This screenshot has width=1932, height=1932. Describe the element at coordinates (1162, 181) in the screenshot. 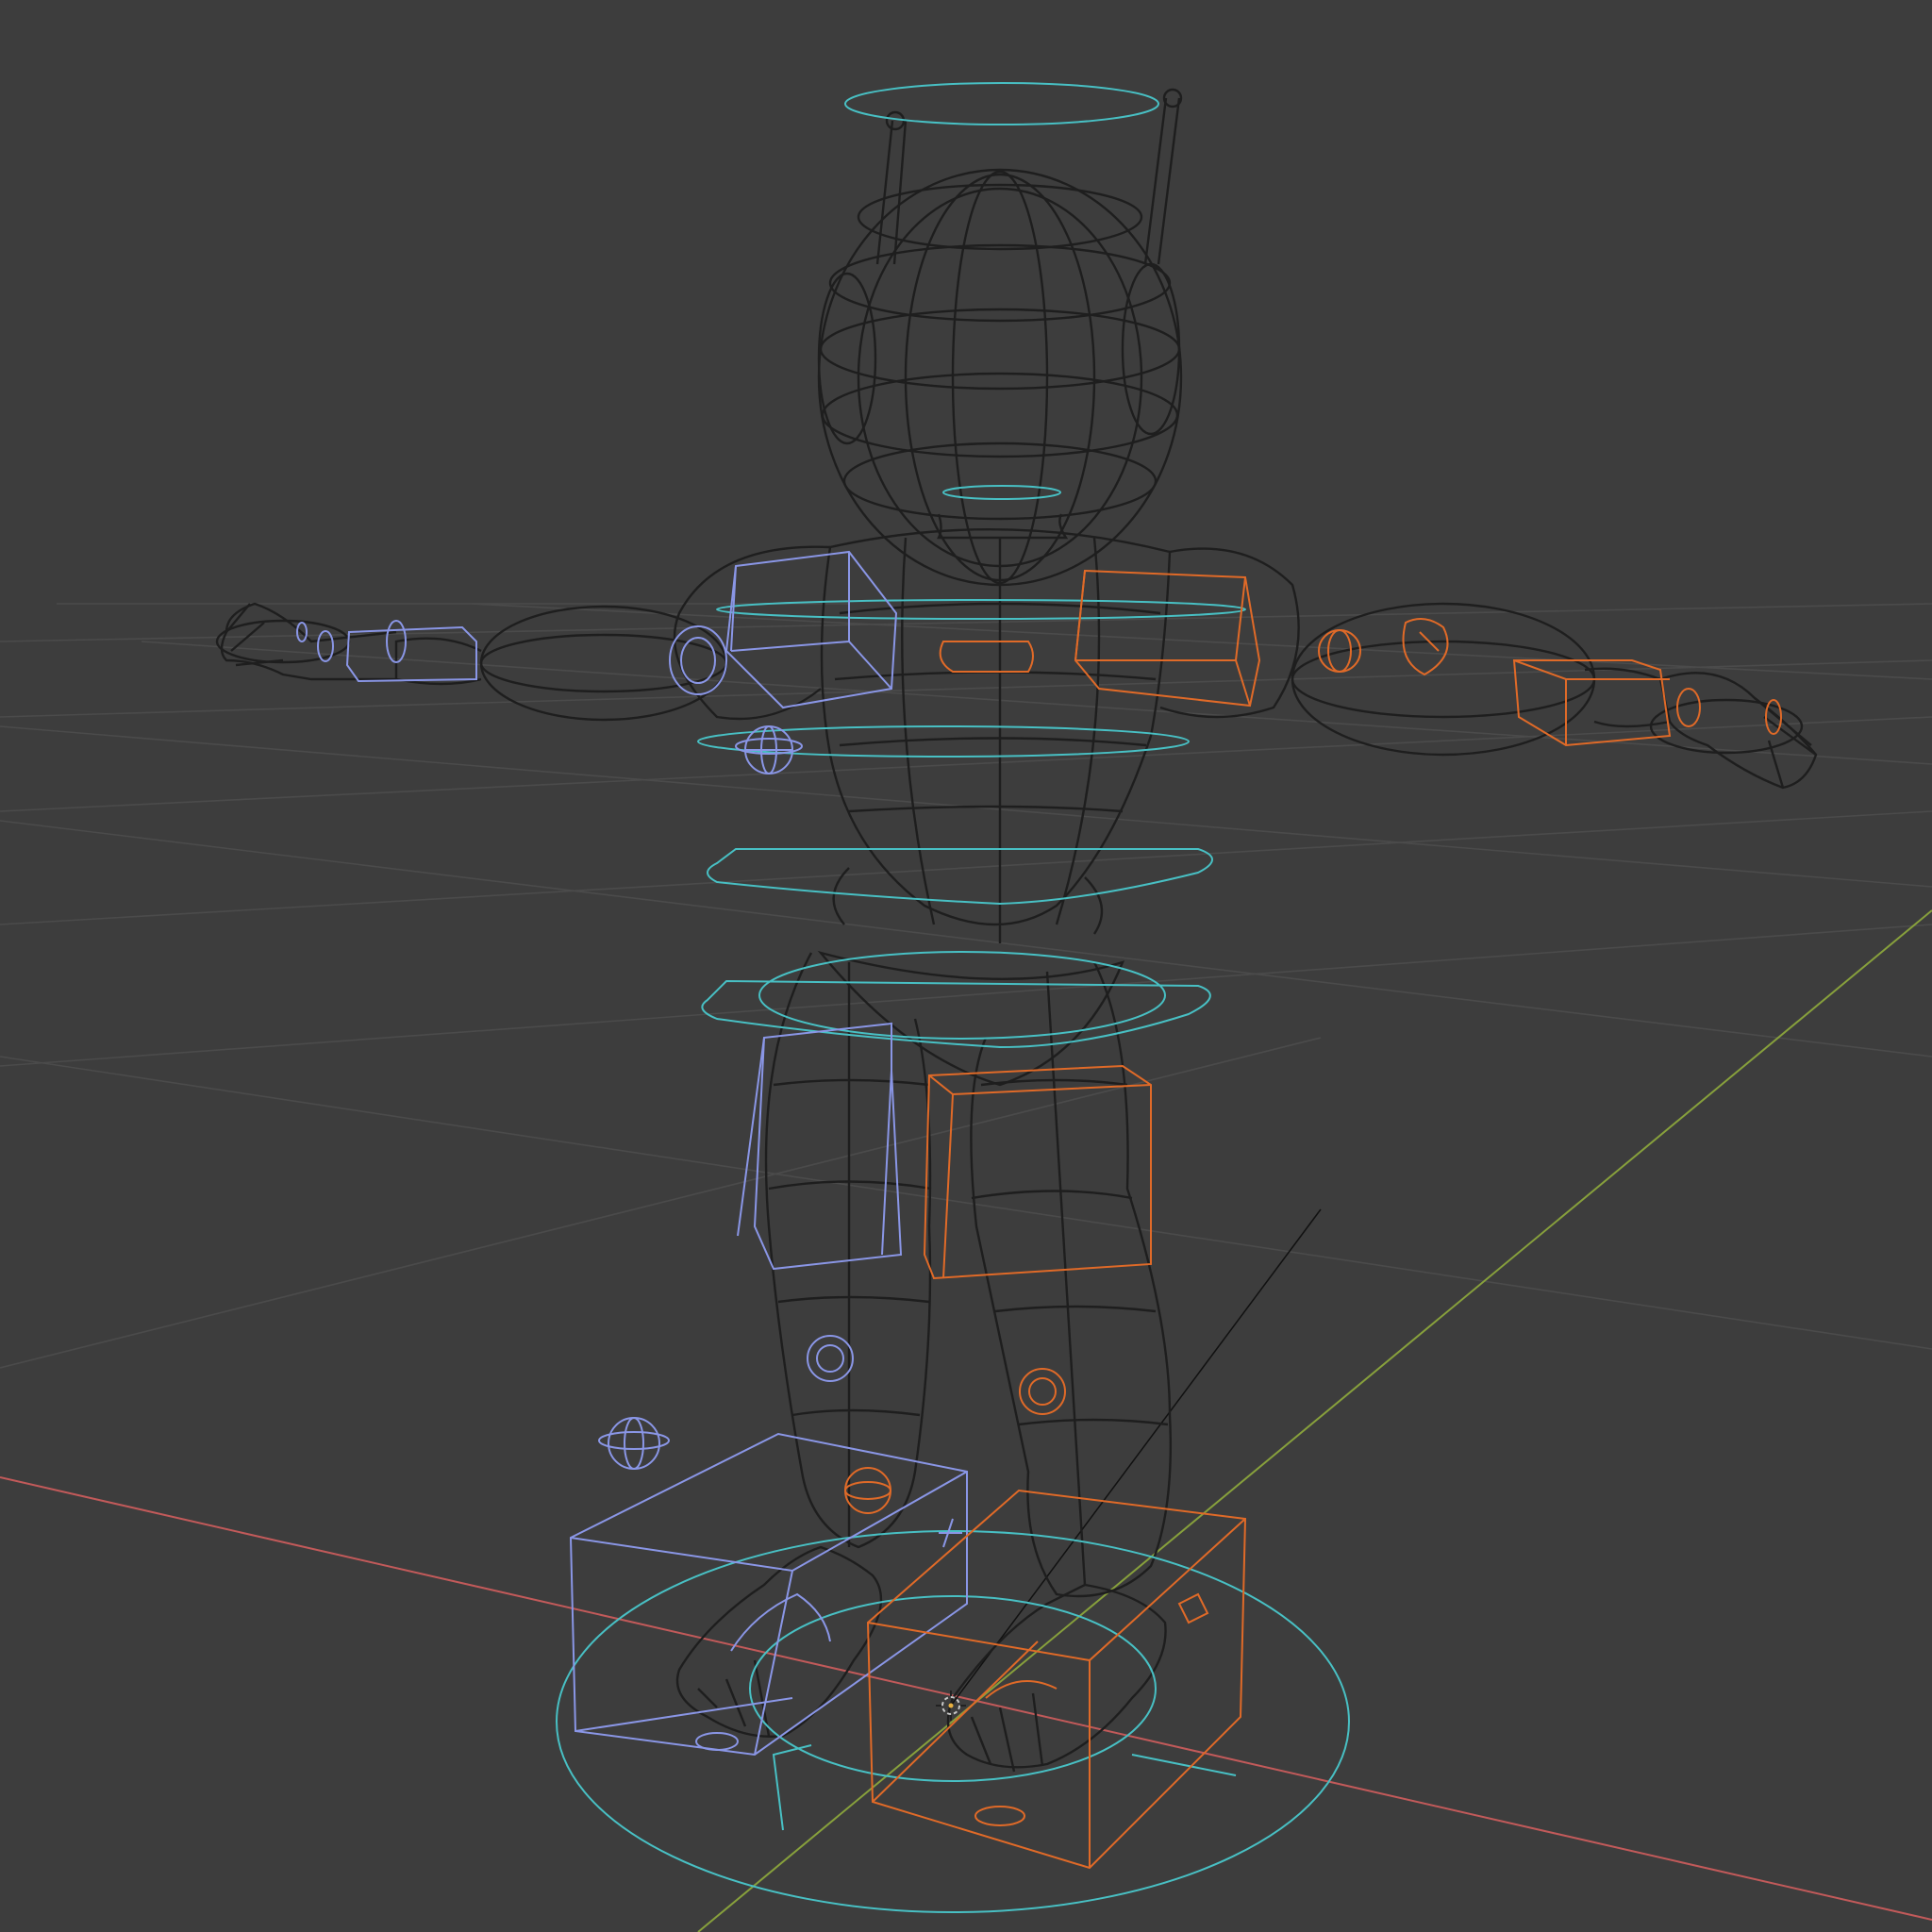

I see `antenna-right` at that location.